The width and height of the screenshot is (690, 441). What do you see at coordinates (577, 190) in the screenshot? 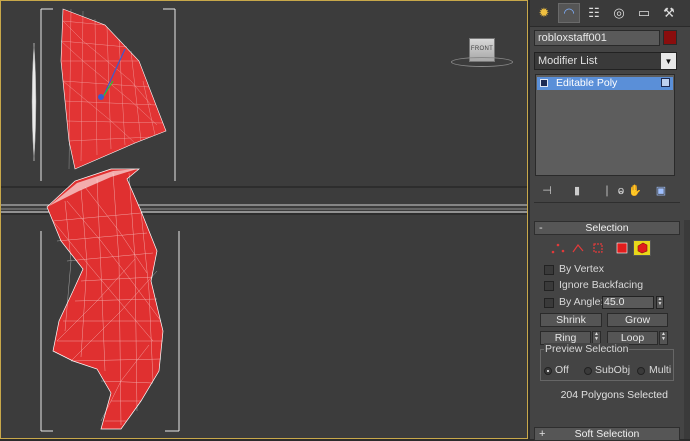
I see `show-end-result-icon: ▮` at bounding box center [577, 190].